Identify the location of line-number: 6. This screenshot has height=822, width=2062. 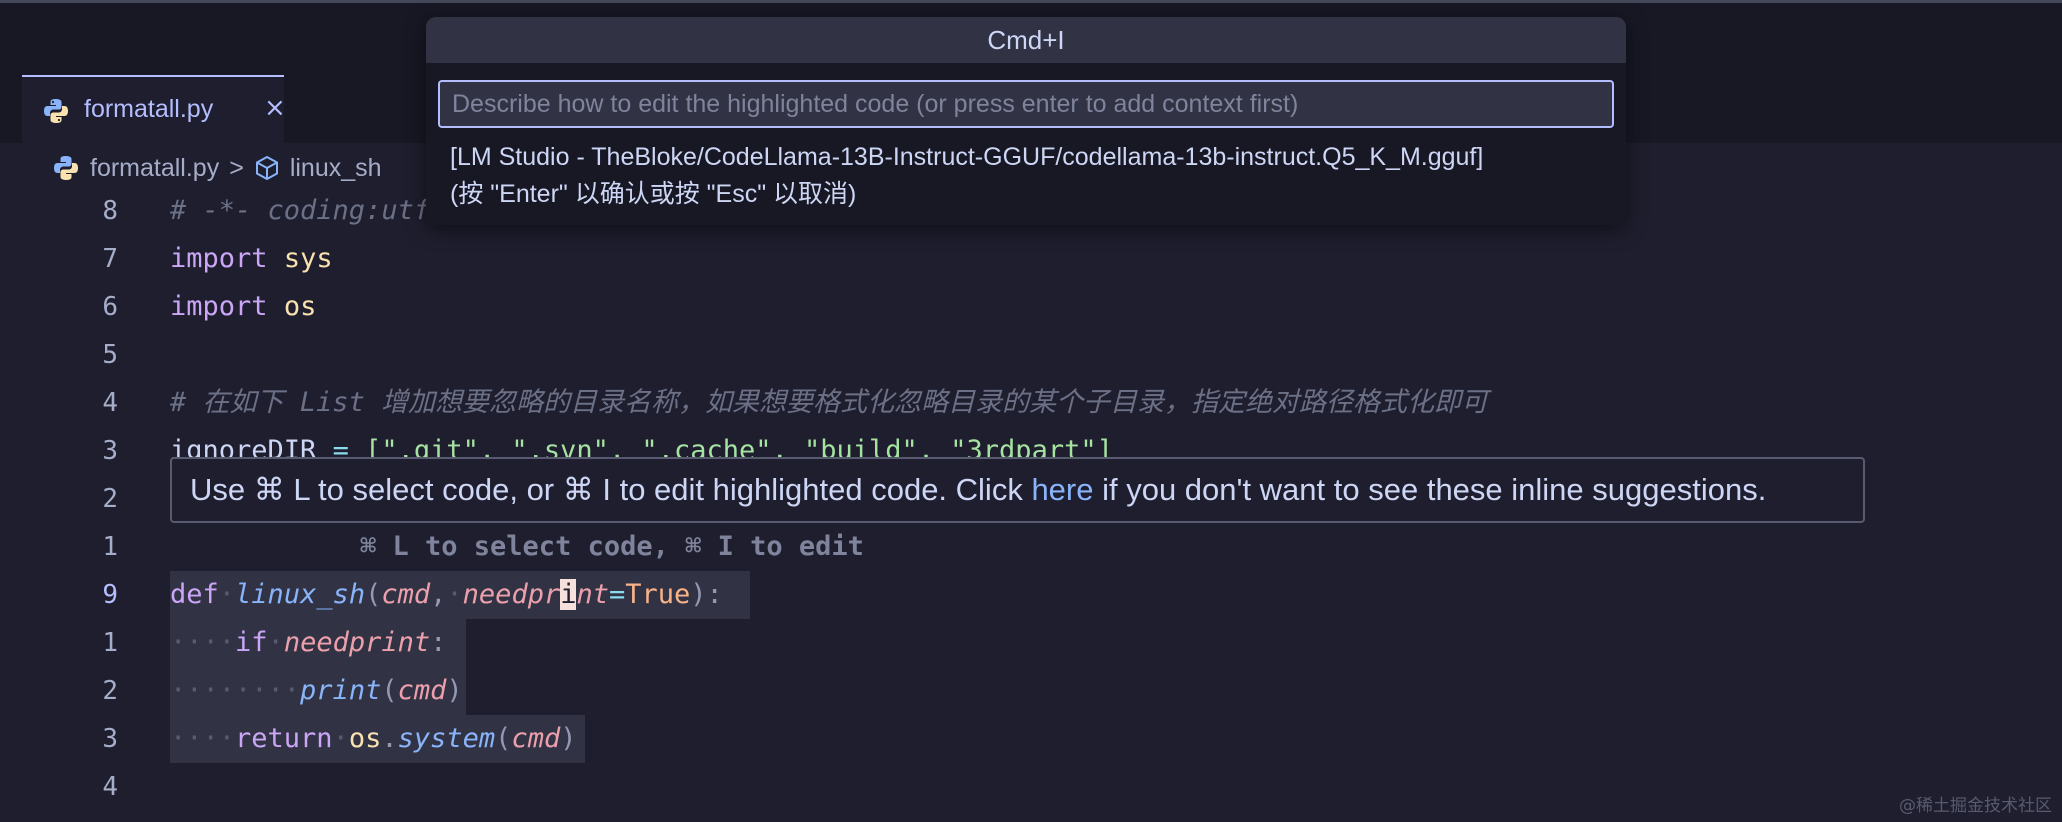
(110, 307).